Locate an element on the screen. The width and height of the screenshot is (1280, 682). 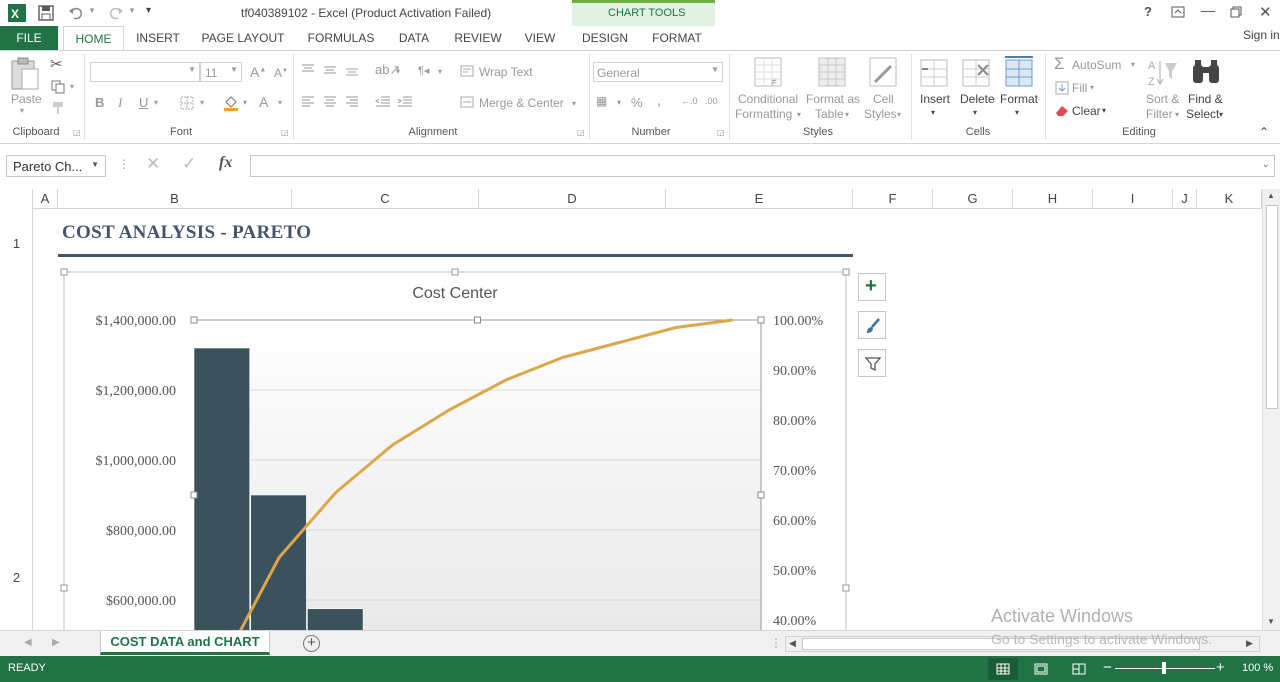
merge-dropdown-icon: ▾ is located at coordinates (574, 103).